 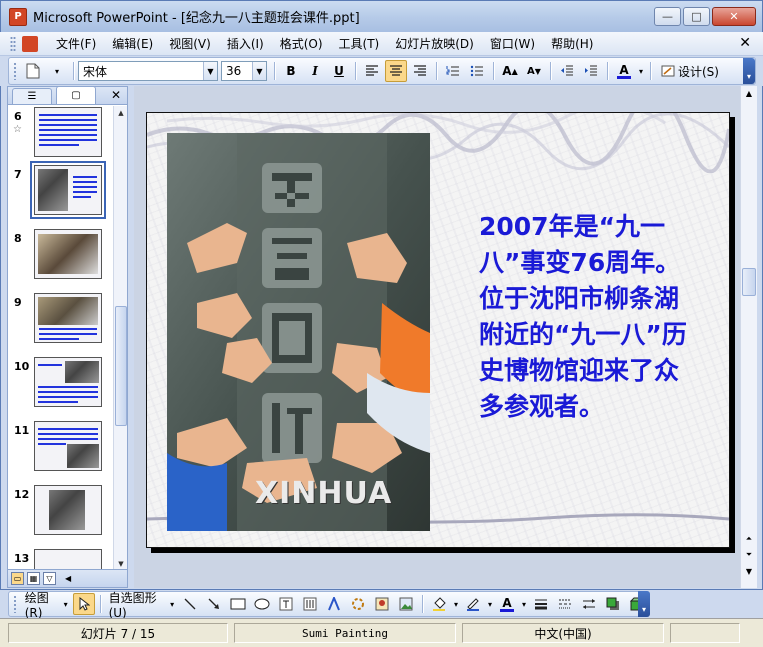 I want to click on menu-insert: 插入(I), so click(x=245, y=44).